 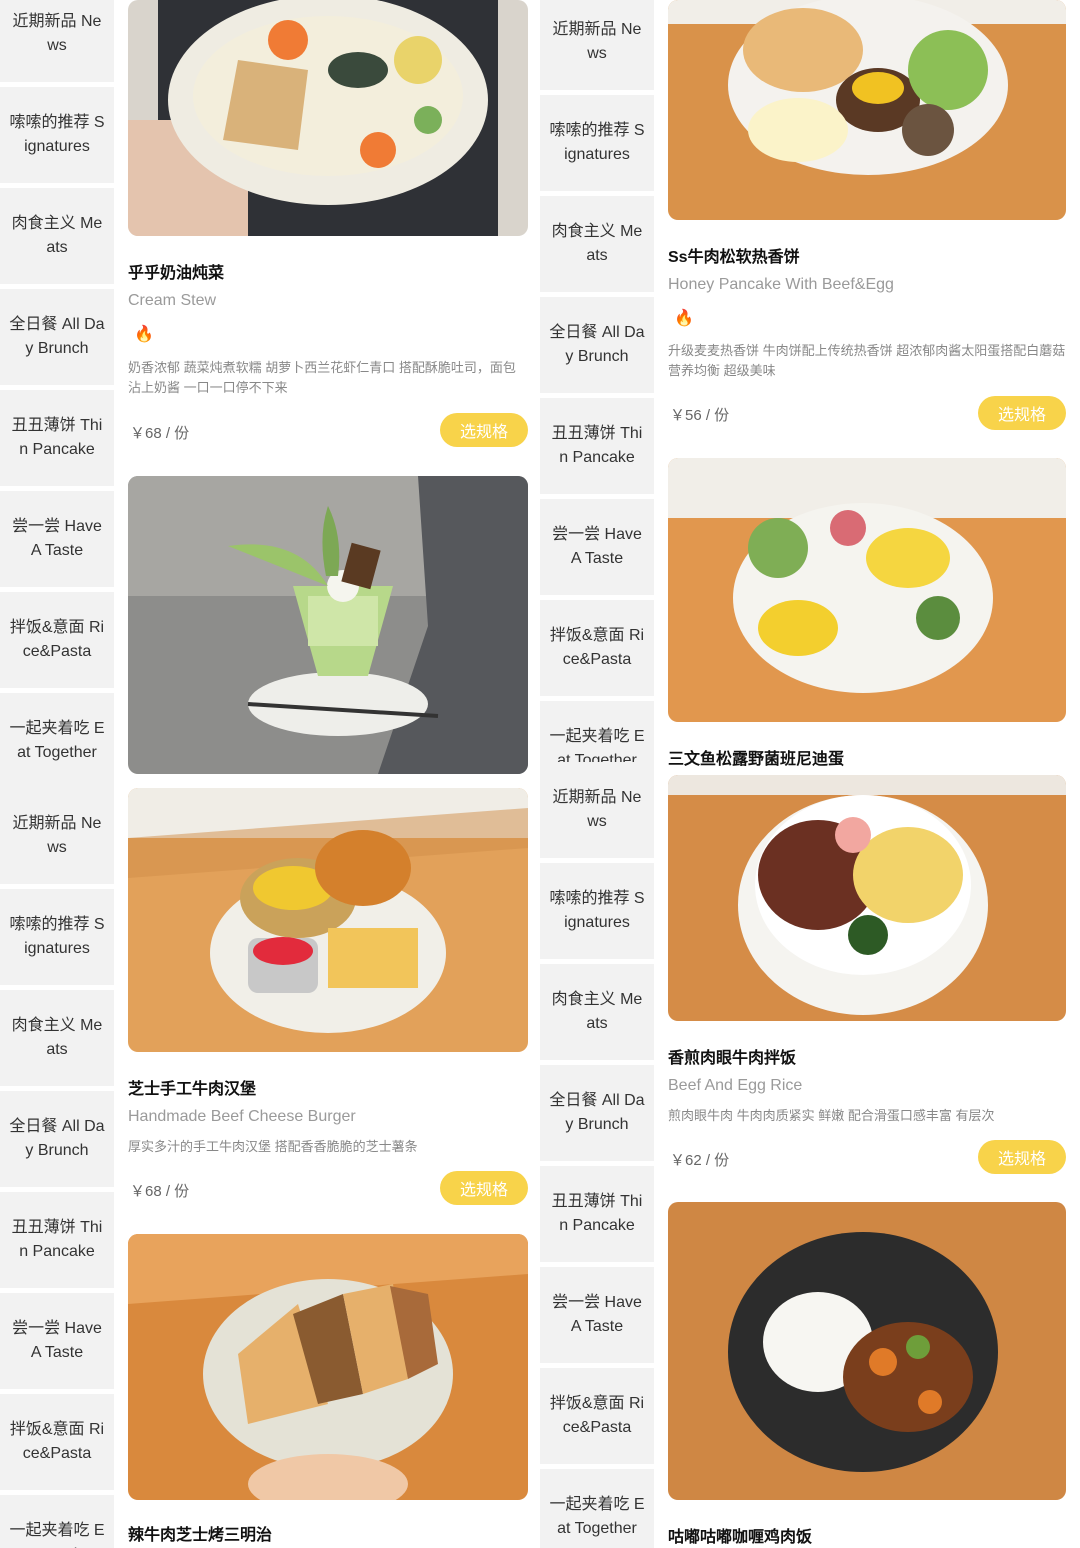 I want to click on dish-name: 芝士手工牛肉汉堡, so click(x=192, y=1089).